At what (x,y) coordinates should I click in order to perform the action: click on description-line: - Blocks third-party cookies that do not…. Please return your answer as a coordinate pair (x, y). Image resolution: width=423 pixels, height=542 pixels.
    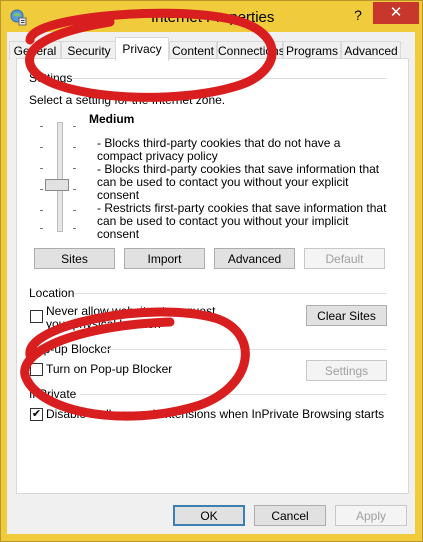
    Looking at the image, I should click on (219, 149).